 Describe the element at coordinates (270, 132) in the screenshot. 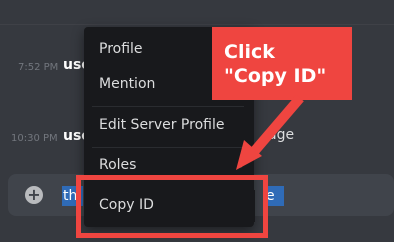

I see `arrow-icon` at that location.